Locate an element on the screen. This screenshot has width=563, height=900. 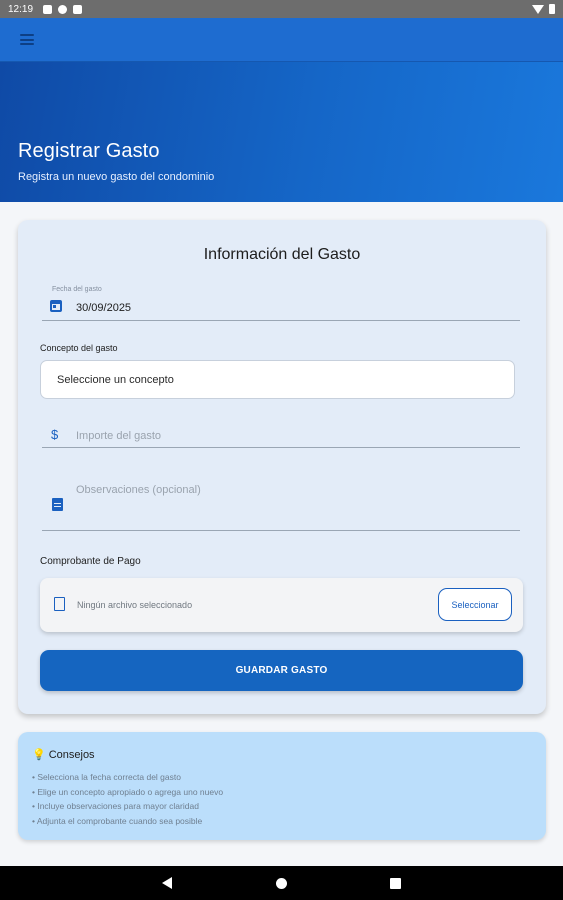
lightbulb-icon: 💡 is located at coordinates (39, 755).